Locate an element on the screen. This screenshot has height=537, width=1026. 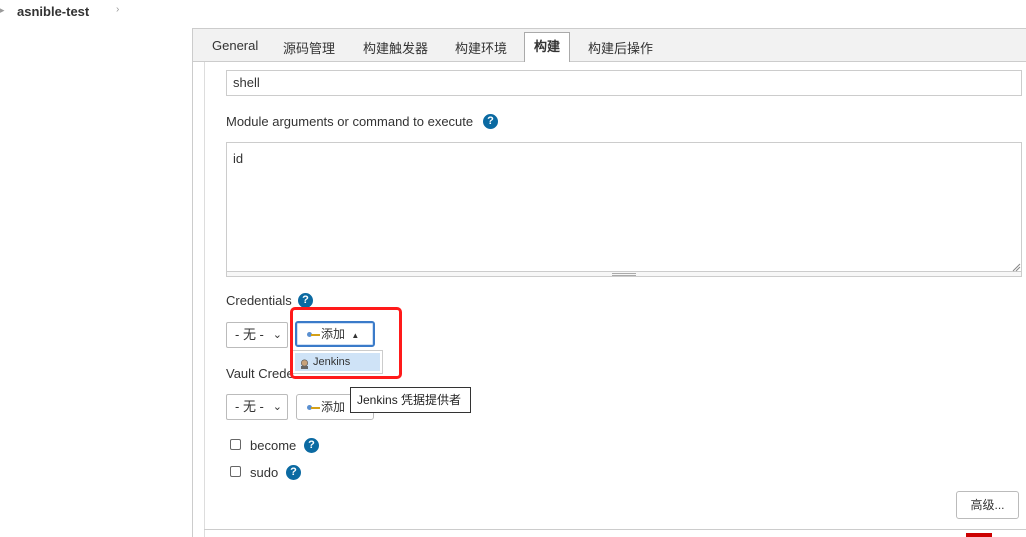
delete-step-edge is located at coordinates (979, 535).